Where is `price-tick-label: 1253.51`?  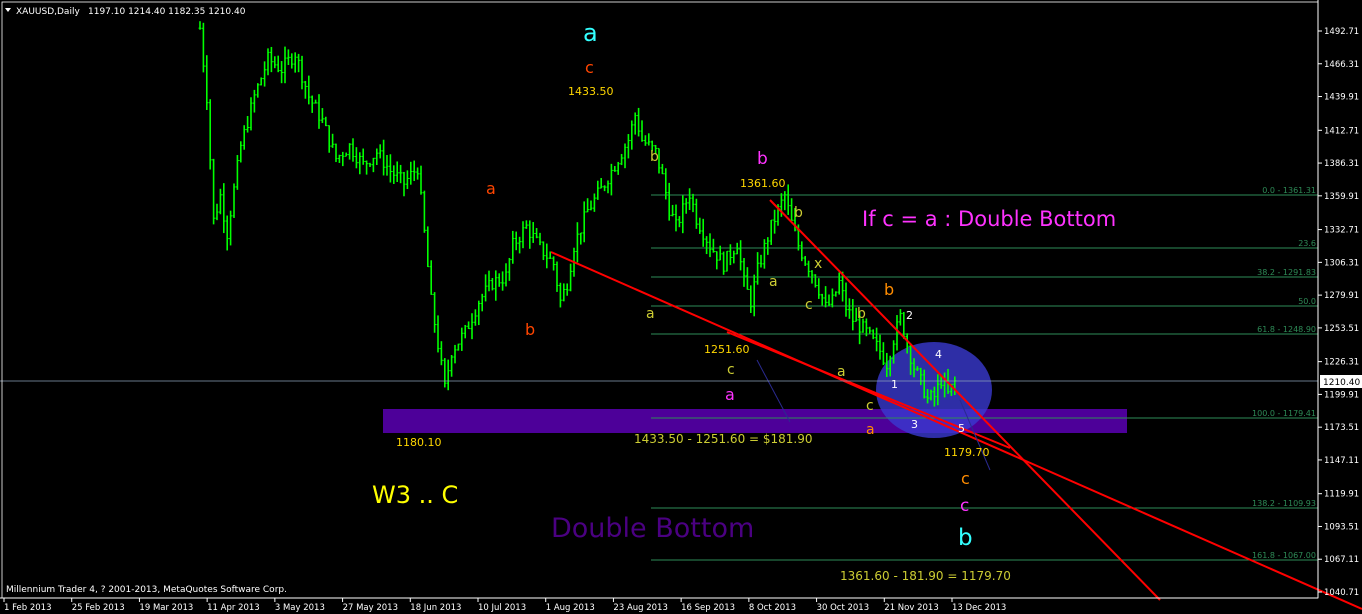 price-tick-label: 1253.51 is located at coordinates (1341, 329).